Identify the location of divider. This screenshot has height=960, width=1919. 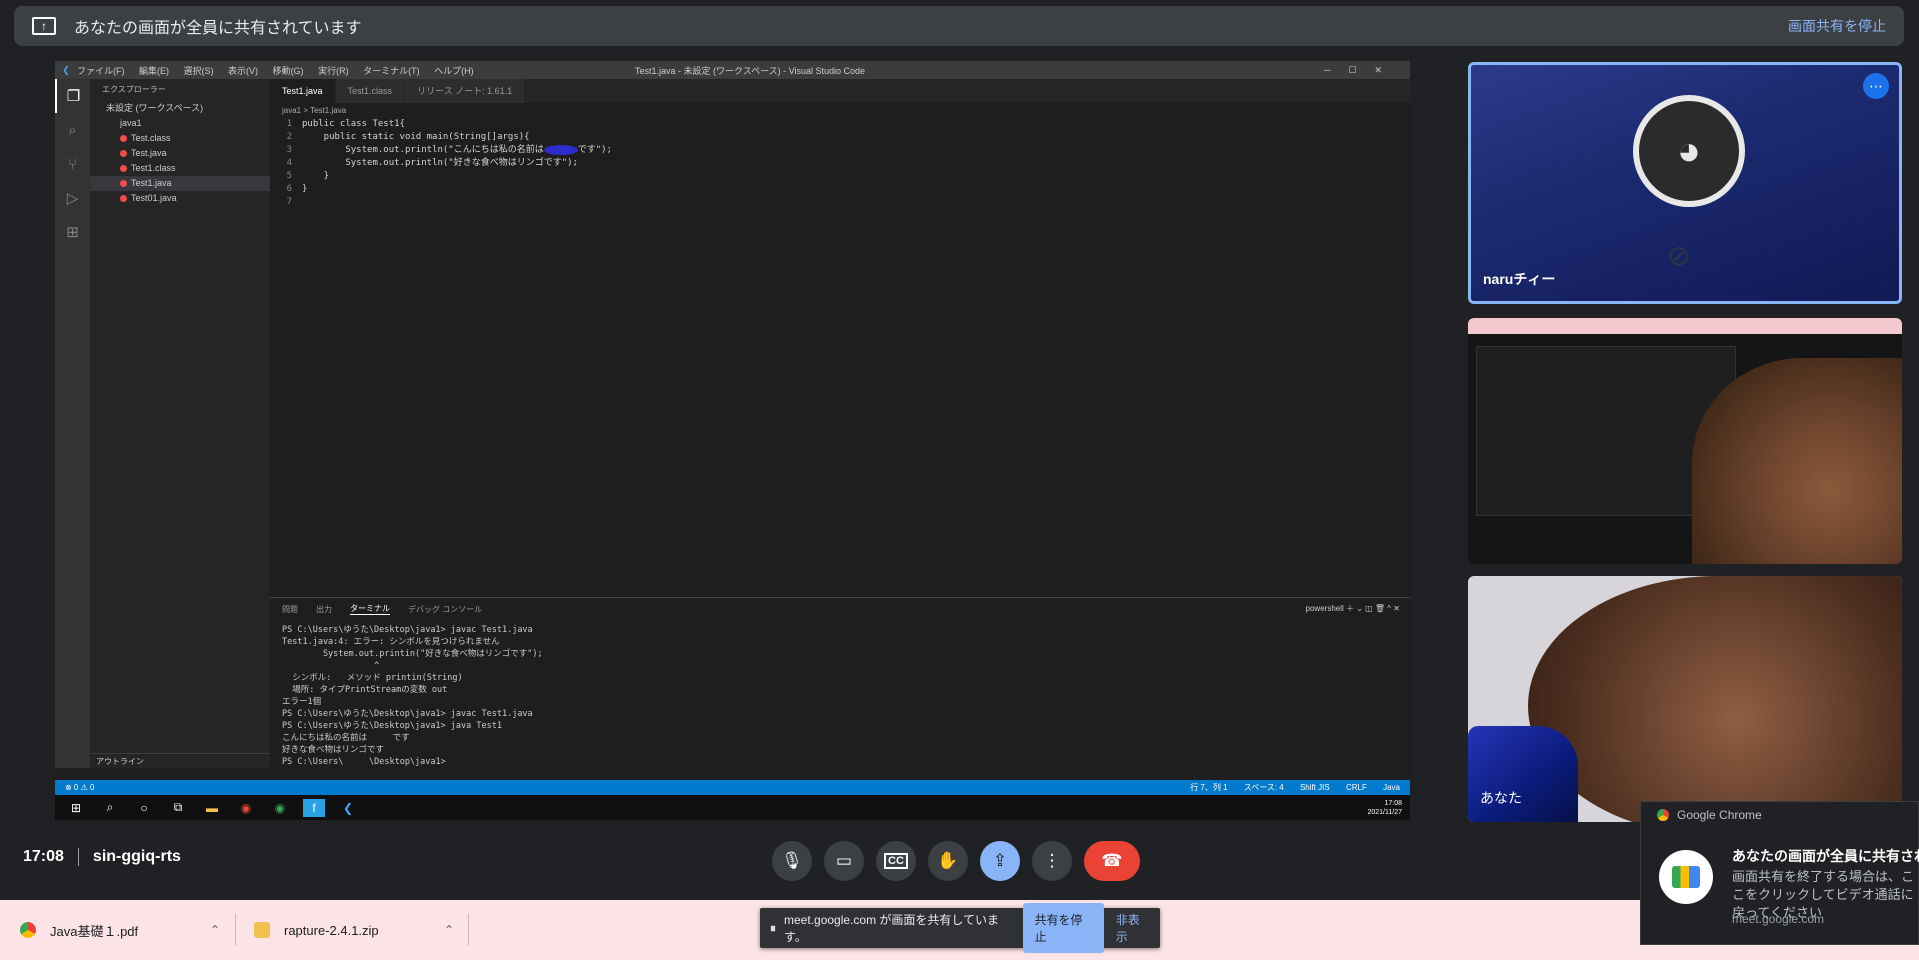
(235, 930).